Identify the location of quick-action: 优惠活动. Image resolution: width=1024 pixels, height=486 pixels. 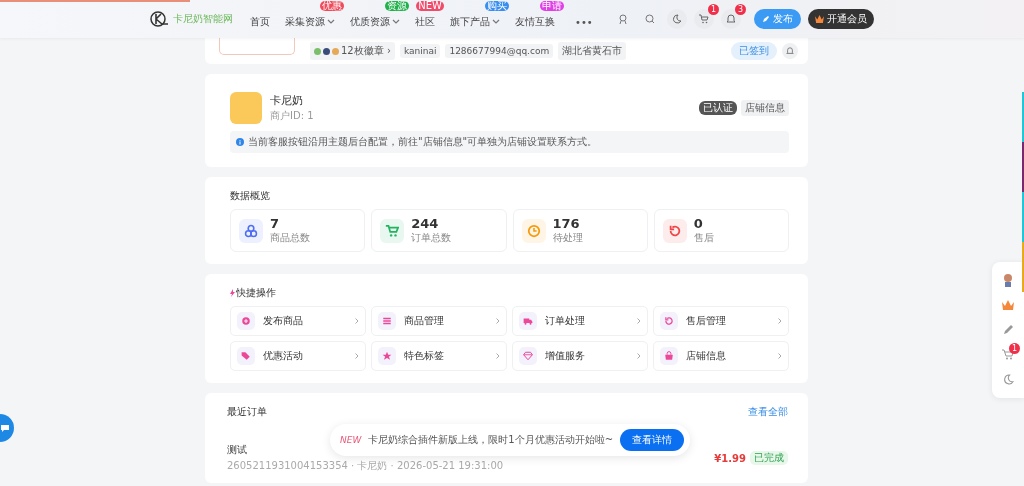
(298, 356).